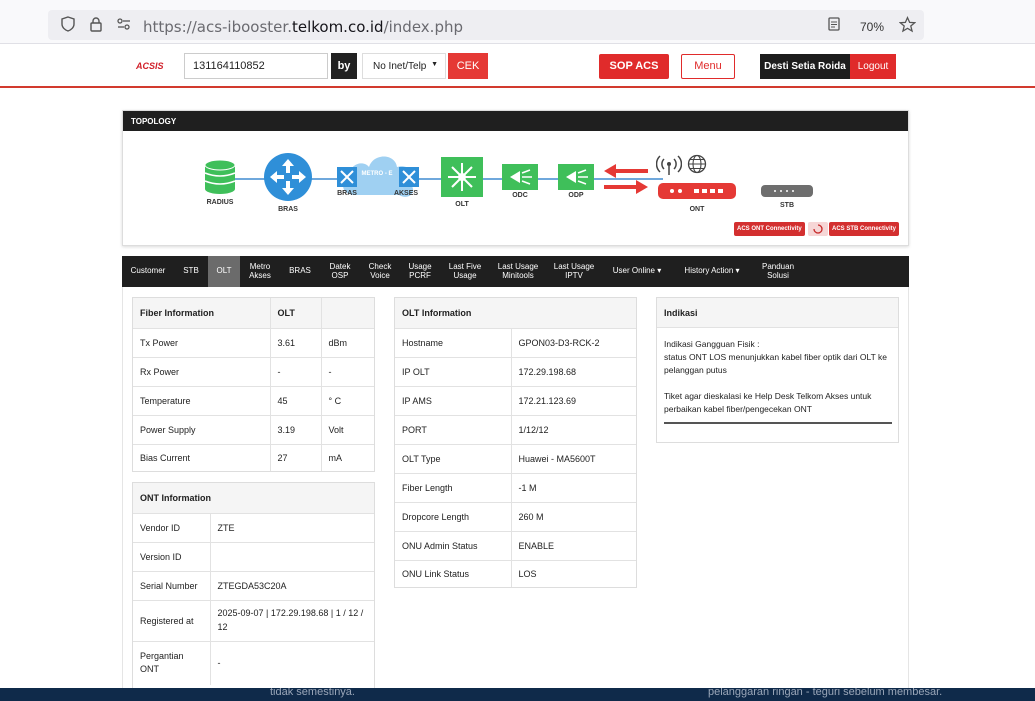  I want to click on tab-stb: STB, so click(191, 271).